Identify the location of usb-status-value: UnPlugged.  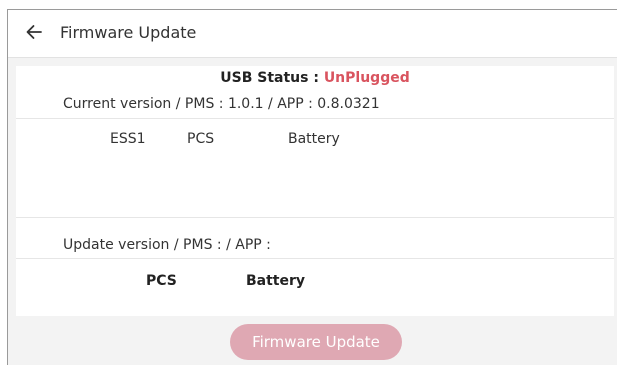
(366, 78).